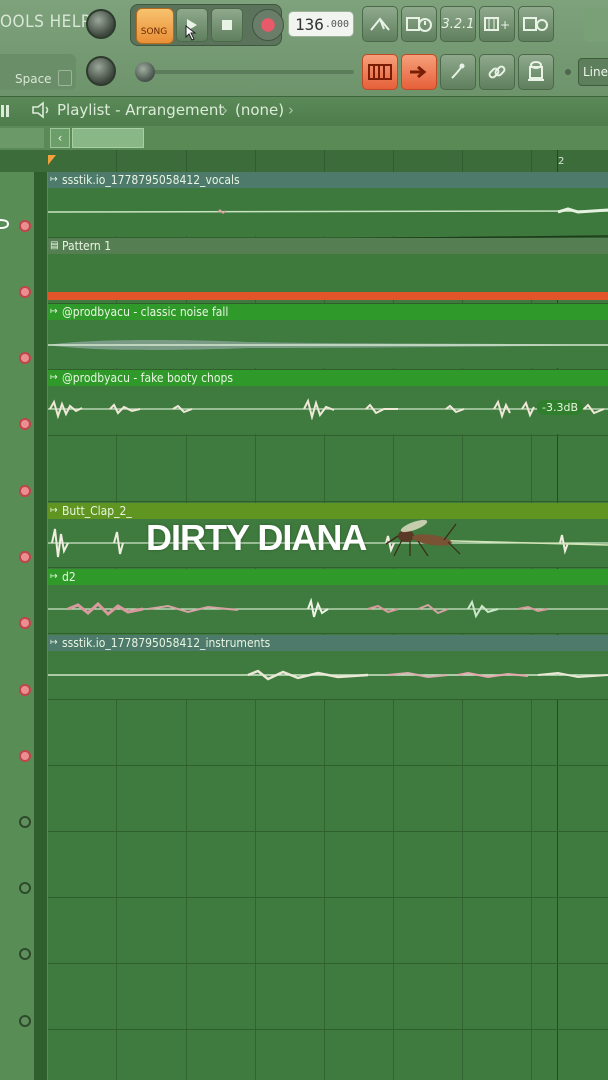 The image size is (608, 1080). Describe the element at coordinates (568, 72) in the screenshot. I see `snap-indicator-icon` at that location.